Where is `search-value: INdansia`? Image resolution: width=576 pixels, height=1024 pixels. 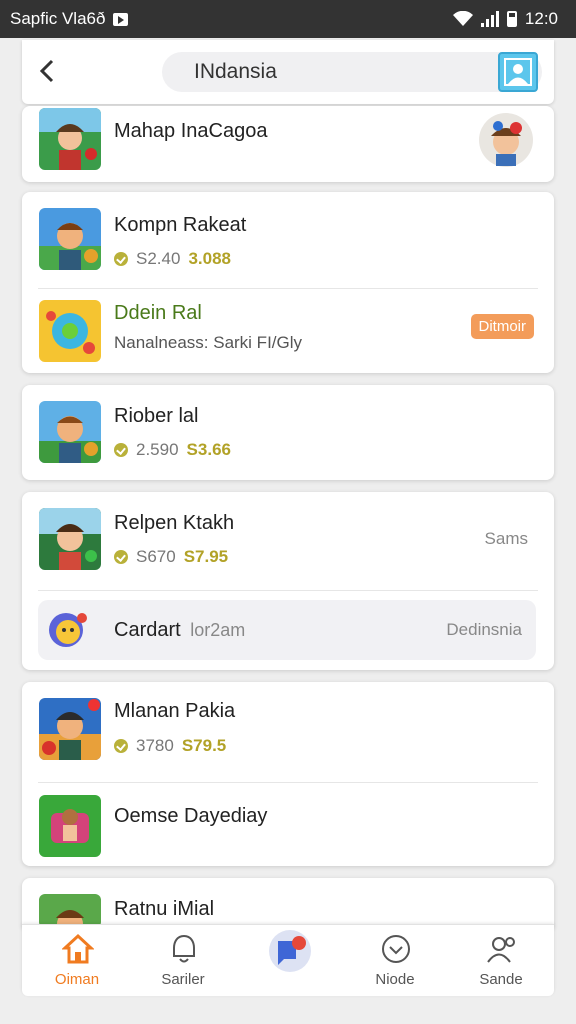
search-value: INdansia is located at coordinates (235, 71).